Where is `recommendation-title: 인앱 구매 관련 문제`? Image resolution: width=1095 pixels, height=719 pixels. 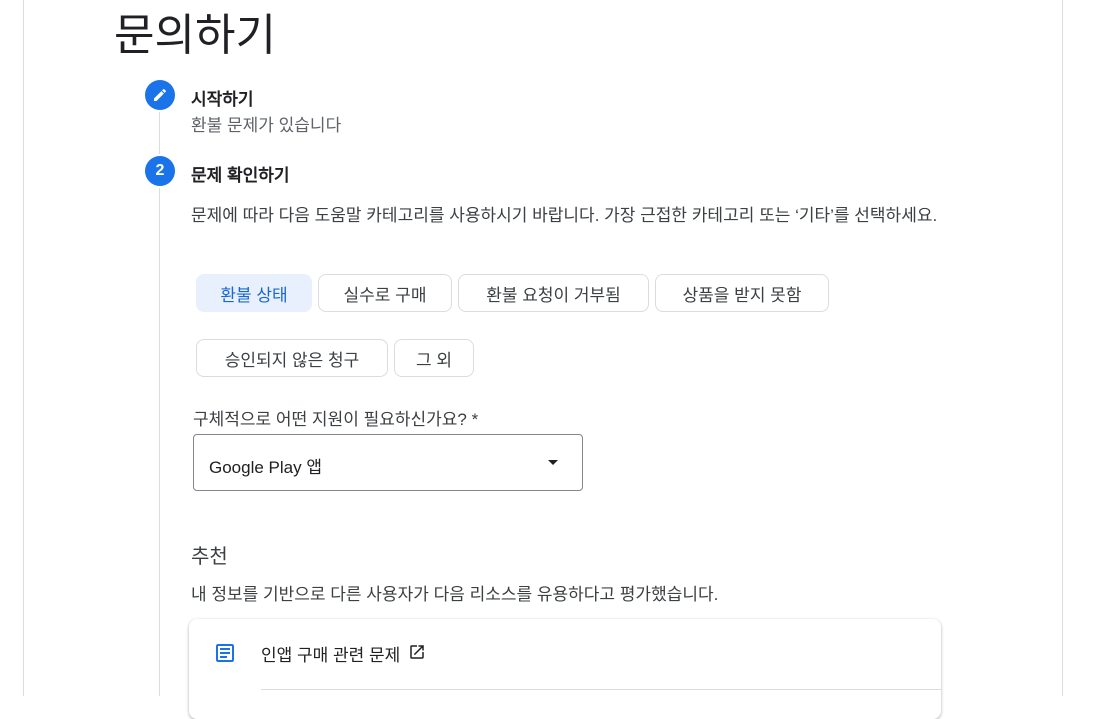 recommendation-title: 인앱 구매 관련 문제 is located at coordinates (331, 655).